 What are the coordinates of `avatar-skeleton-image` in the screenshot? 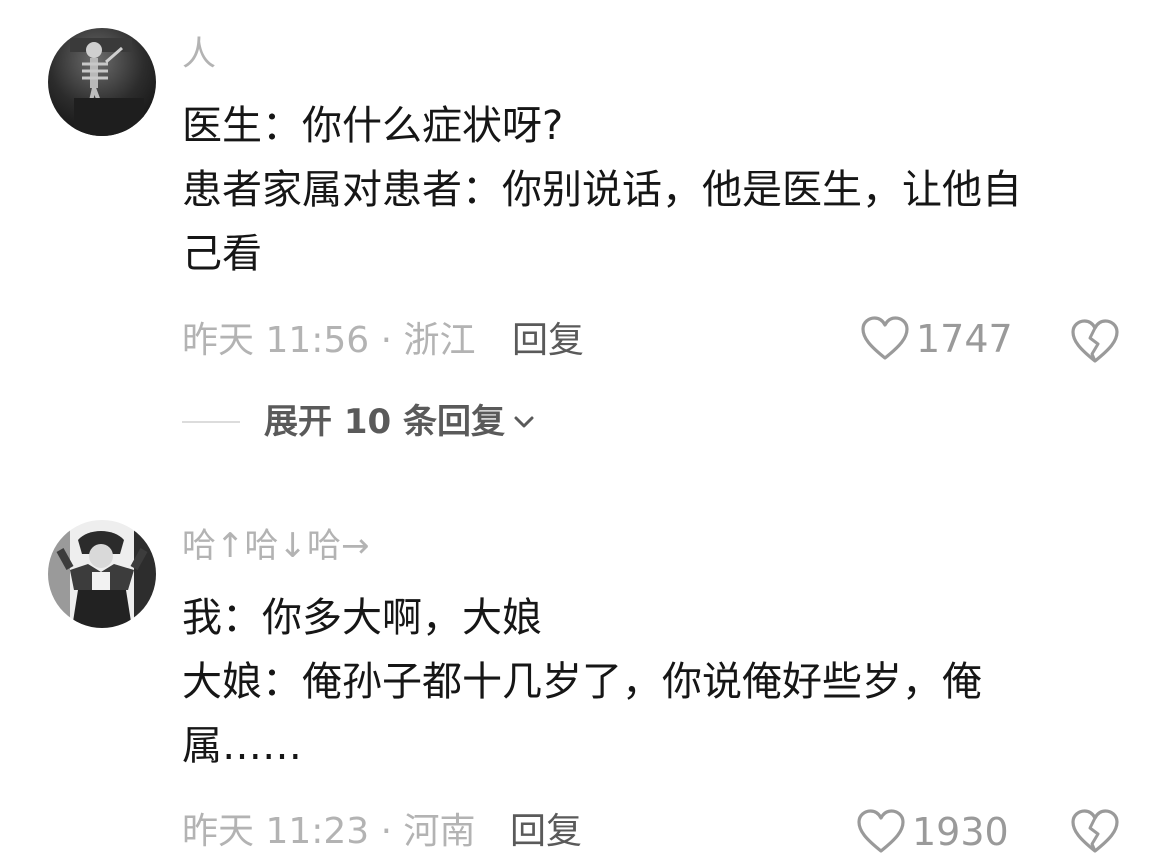 It's located at (102, 82).